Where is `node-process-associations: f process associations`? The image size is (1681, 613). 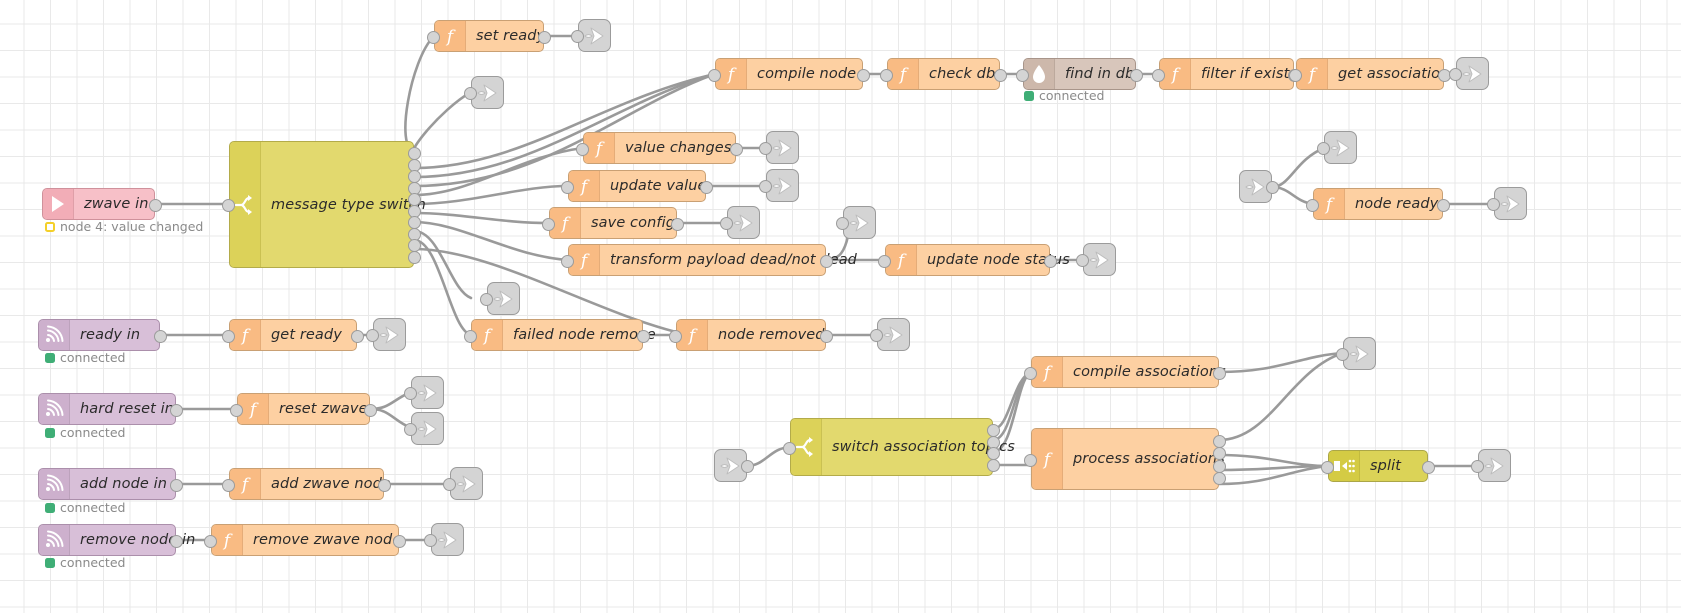 node-process-associations: f process associations is located at coordinates (1125, 459).